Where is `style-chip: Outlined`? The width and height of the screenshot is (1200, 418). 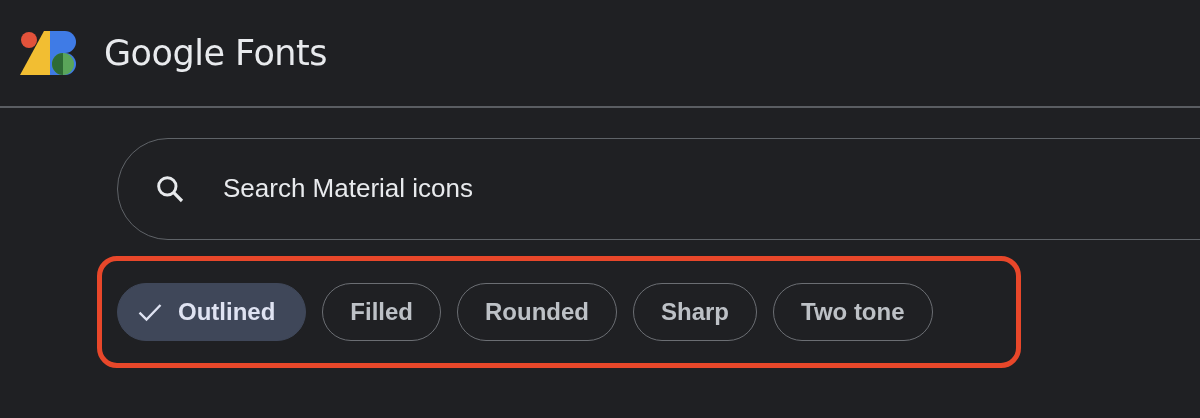 style-chip: Outlined is located at coordinates (212, 311).